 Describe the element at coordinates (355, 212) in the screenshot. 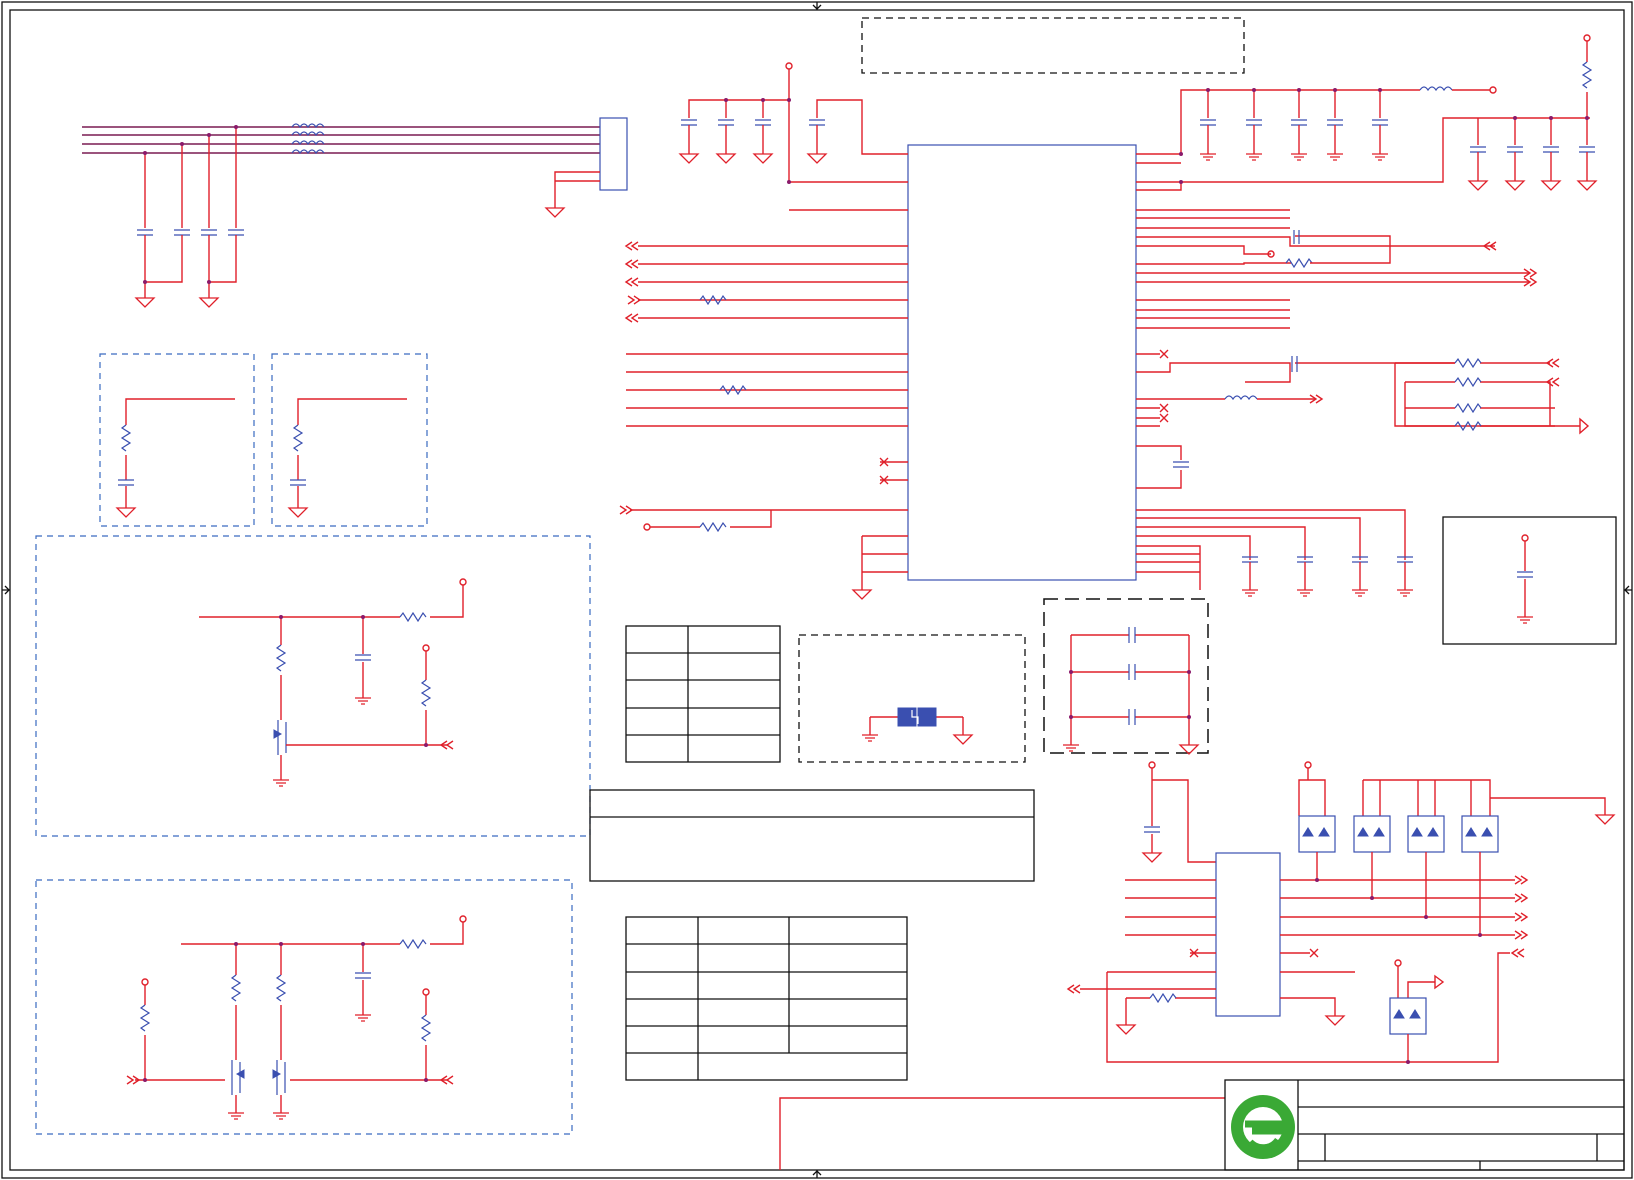

I see `input-filter-bus` at that location.